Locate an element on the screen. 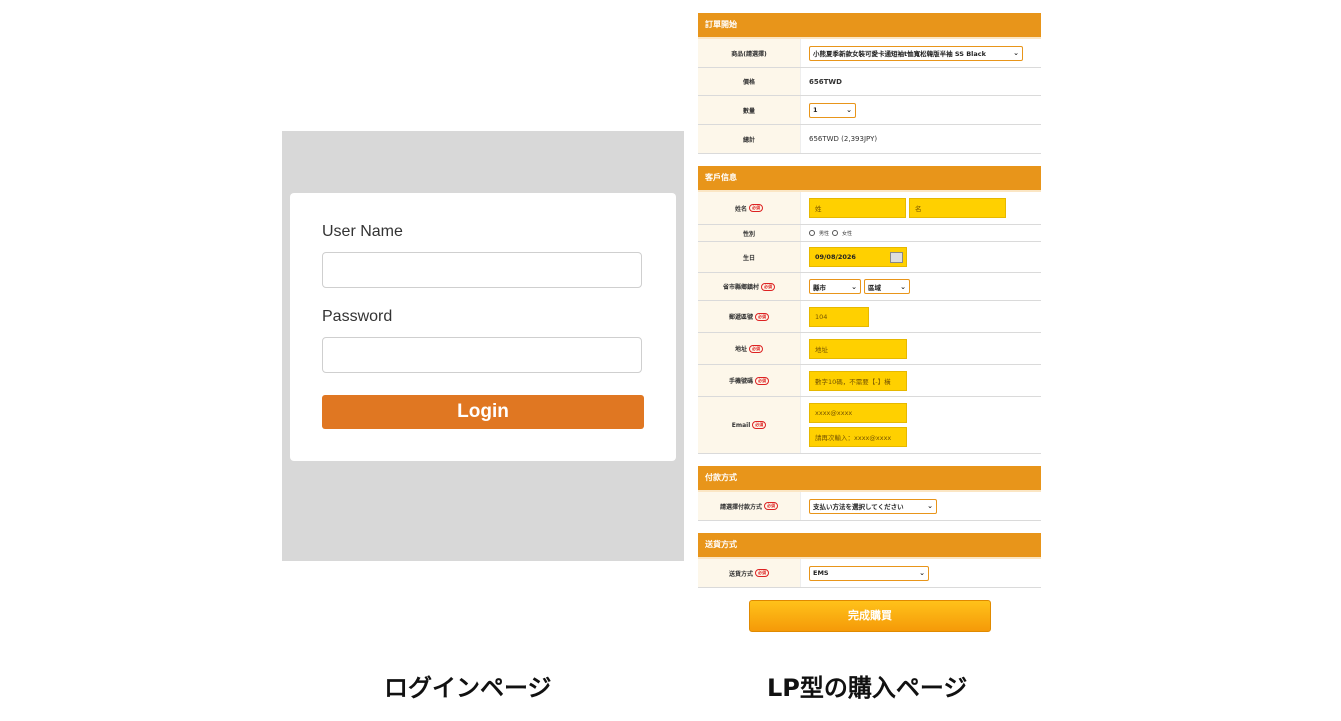 The height and width of the screenshot is (721, 1341). gender-male-label: 男性 is located at coordinates (824, 233).